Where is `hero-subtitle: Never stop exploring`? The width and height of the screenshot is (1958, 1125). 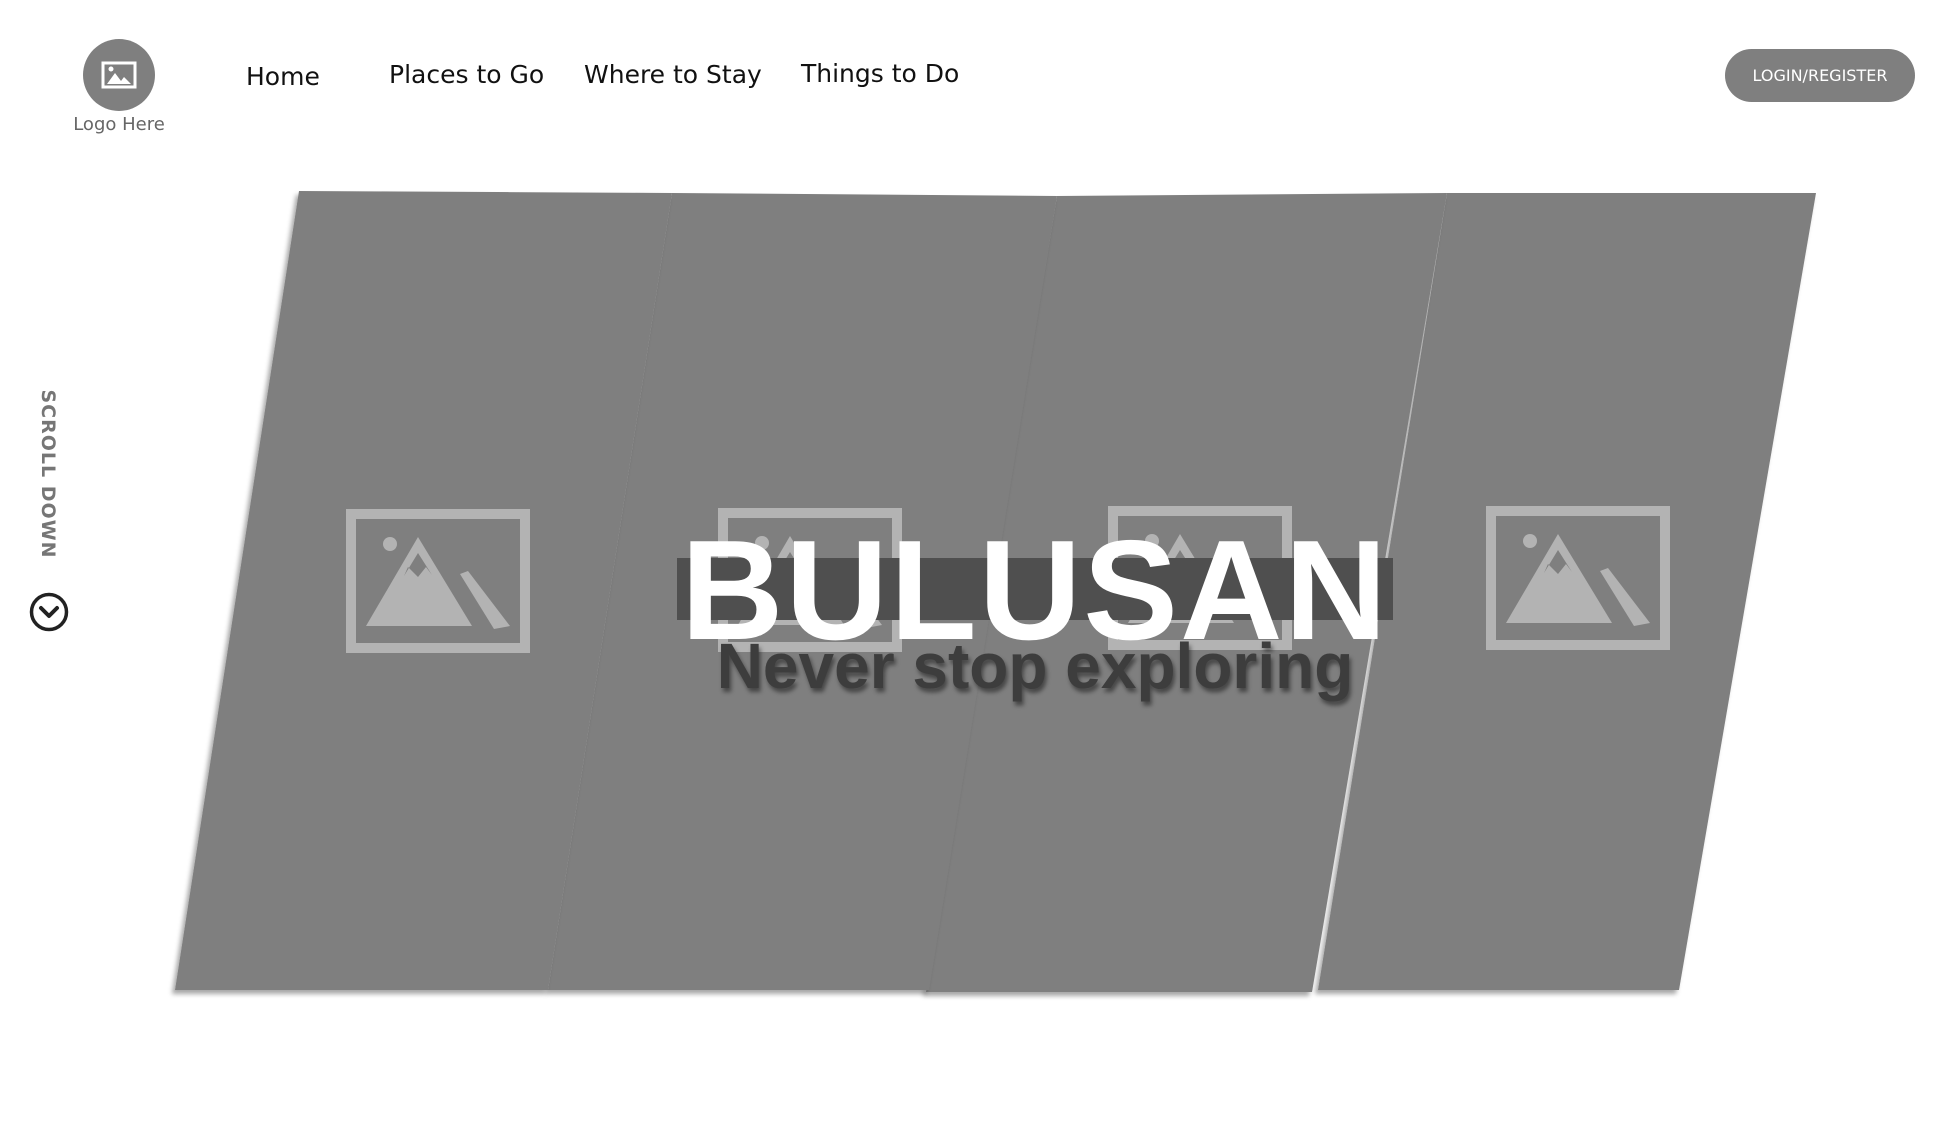 hero-subtitle: Never stop exploring is located at coordinates (1035, 666).